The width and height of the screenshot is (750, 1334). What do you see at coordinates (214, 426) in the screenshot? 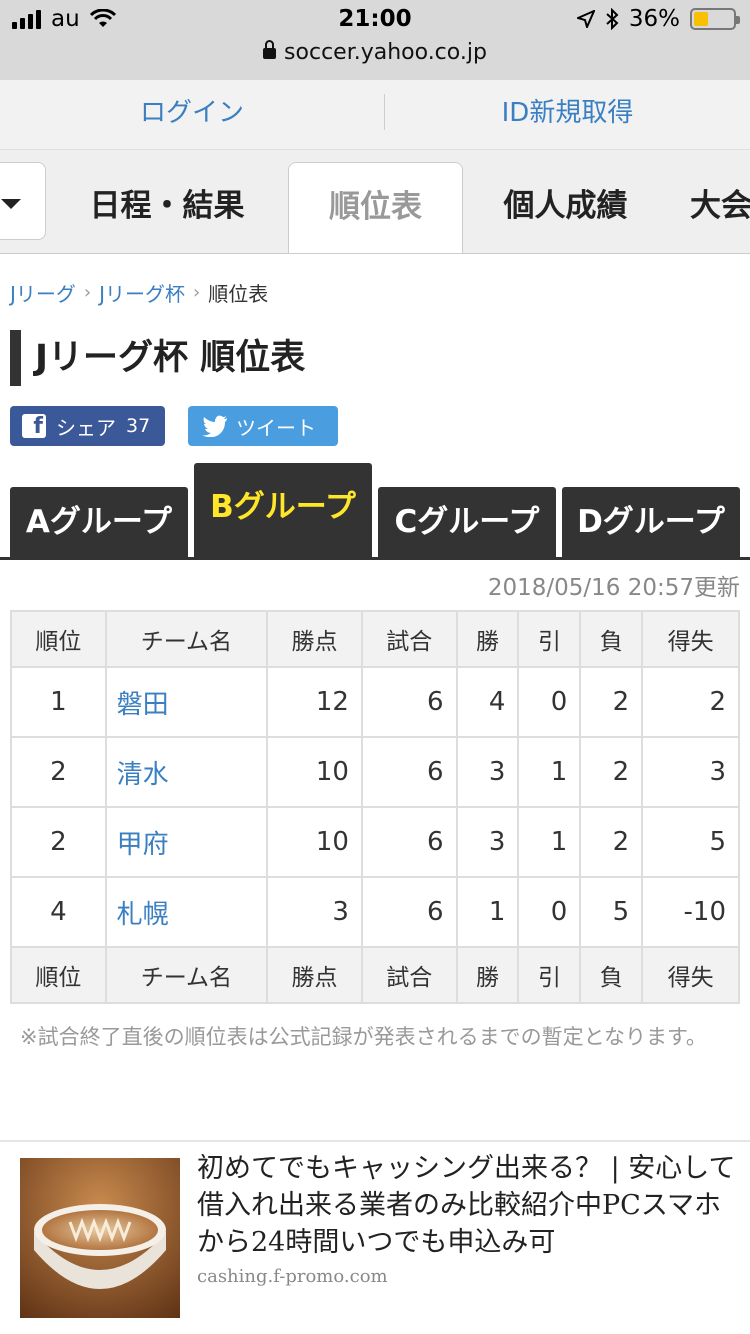
I see `twitter-icon` at bounding box center [214, 426].